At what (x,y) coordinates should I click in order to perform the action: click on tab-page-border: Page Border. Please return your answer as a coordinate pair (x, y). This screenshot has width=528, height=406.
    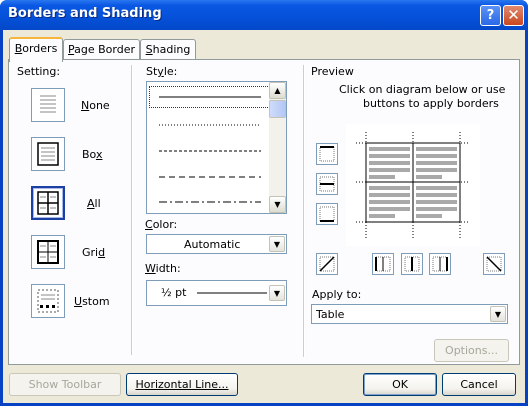
    Looking at the image, I should click on (101, 50).